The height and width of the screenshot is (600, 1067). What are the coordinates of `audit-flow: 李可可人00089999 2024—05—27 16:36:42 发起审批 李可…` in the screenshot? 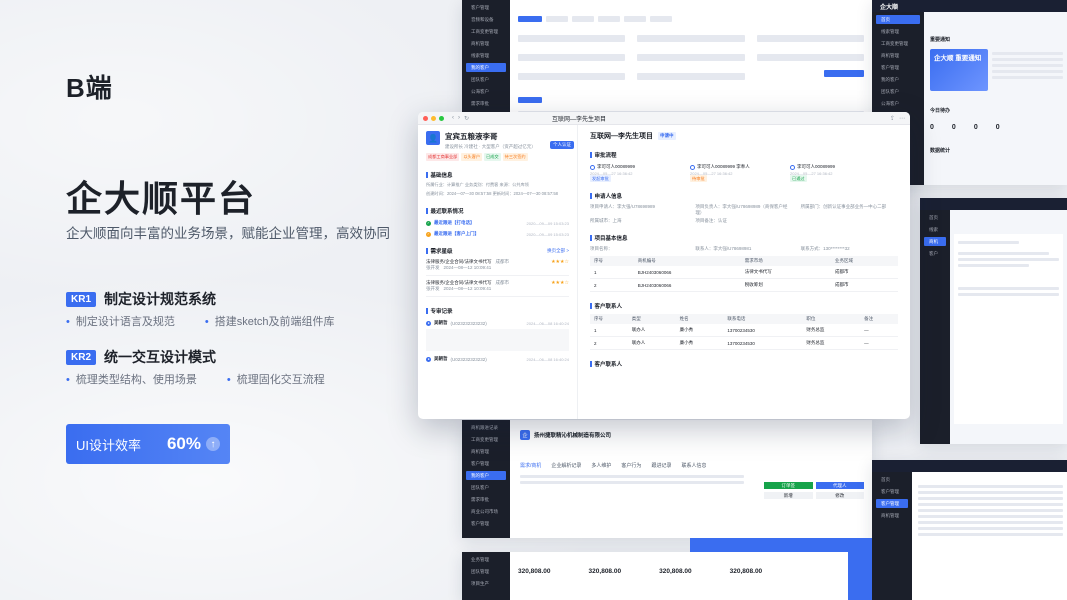 It's located at (744, 173).